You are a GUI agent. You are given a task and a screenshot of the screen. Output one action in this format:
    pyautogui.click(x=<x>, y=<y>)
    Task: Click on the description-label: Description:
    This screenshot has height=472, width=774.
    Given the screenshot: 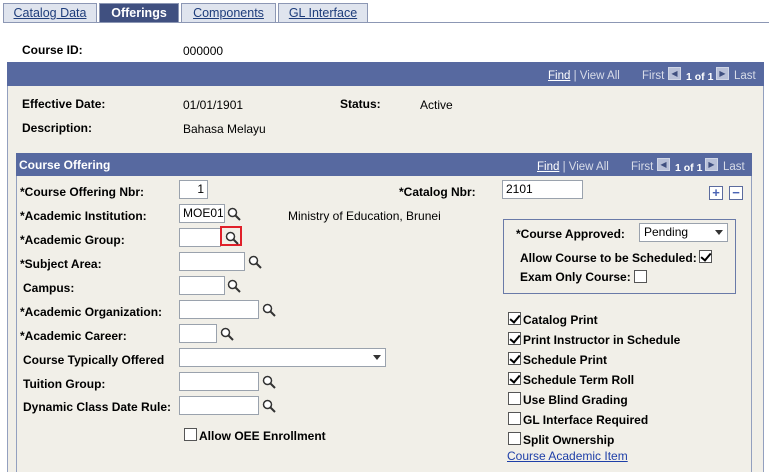 What is the action you would take?
    pyautogui.click(x=57, y=128)
    